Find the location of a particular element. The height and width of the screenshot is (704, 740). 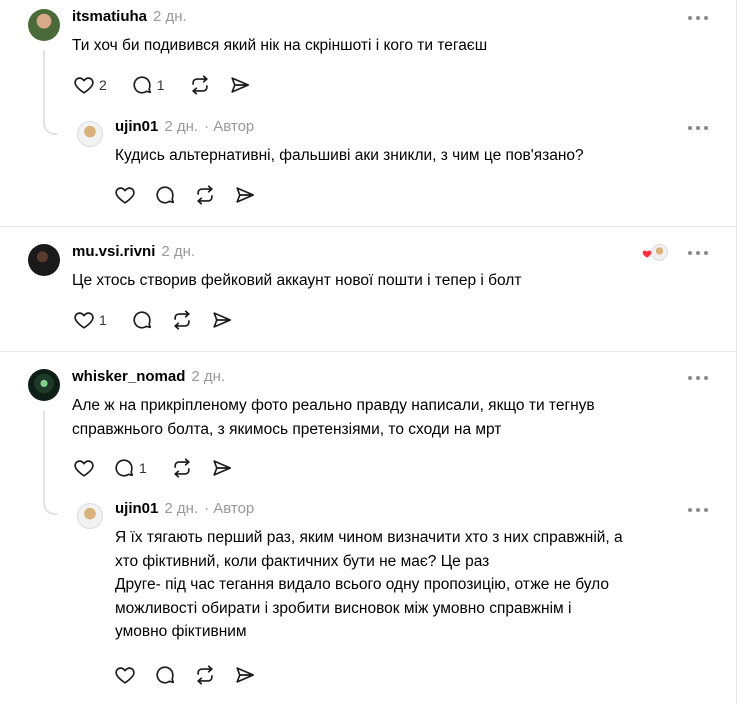

post-actions: 2 1 is located at coordinates (171, 85).